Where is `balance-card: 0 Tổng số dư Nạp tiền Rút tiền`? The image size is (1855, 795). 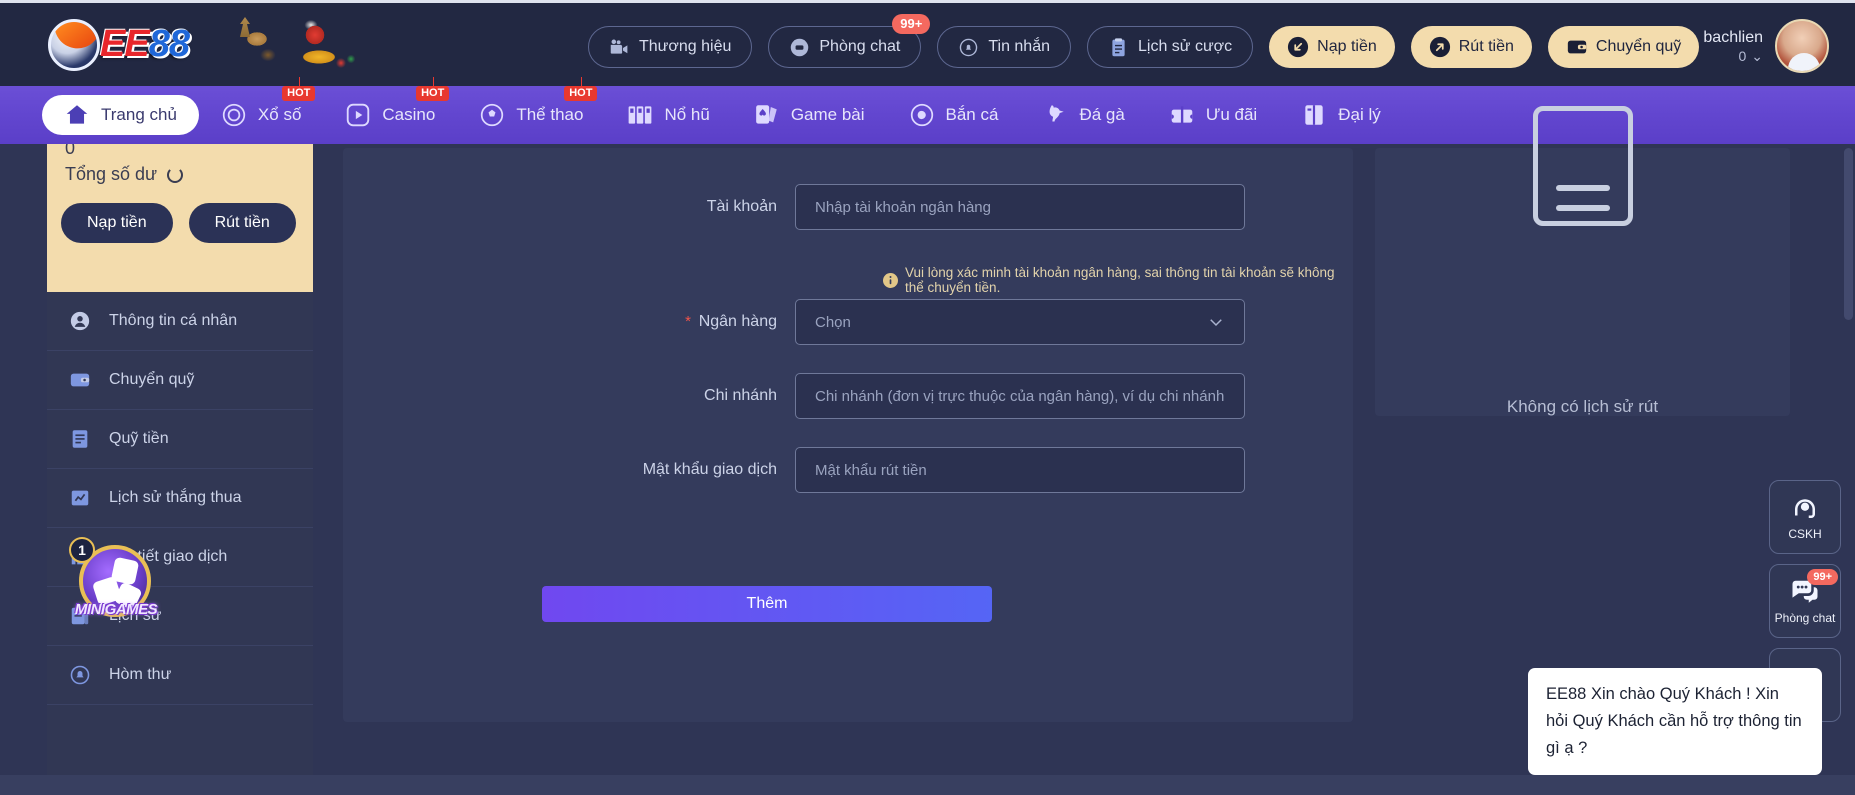 balance-card: 0 Tổng số dư Nạp tiền Rút tiền is located at coordinates (180, 218).